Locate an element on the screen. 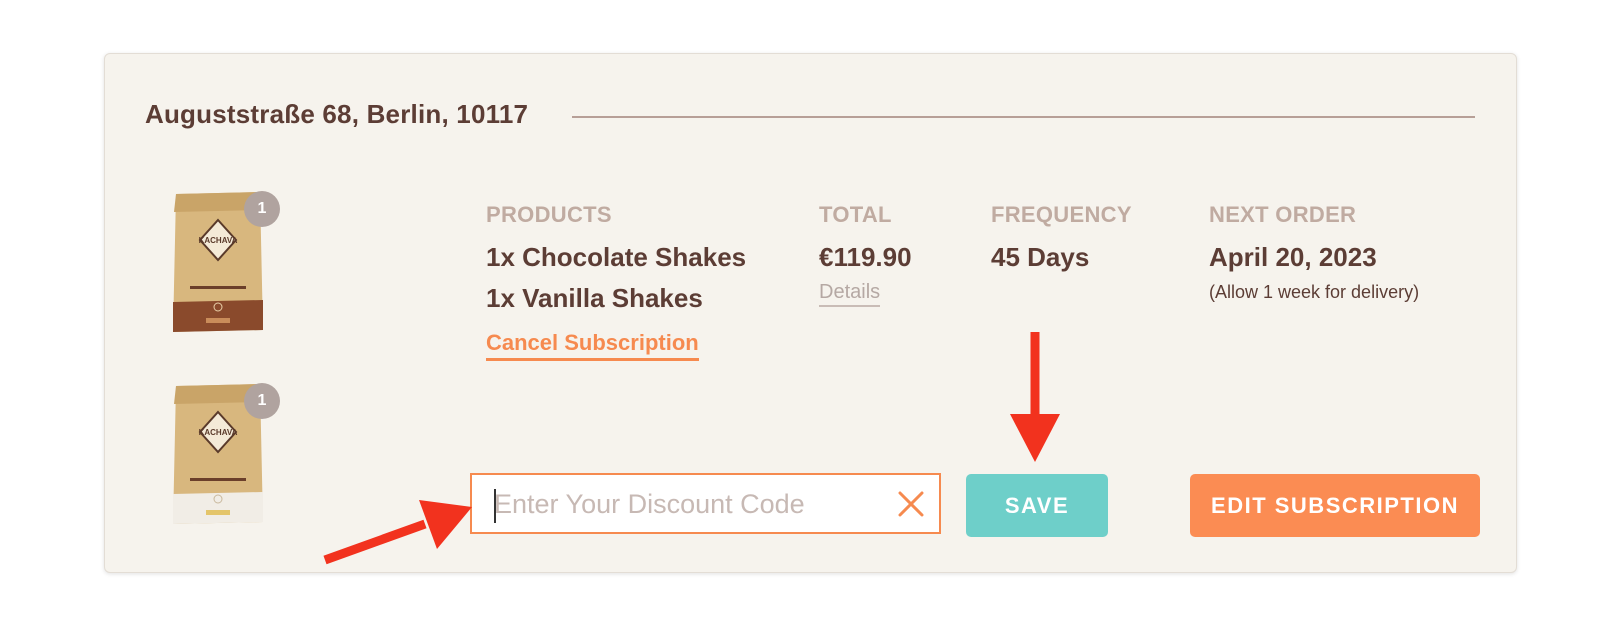 This screenshot has height=638, width=1602. total-header: TOTAL is located at coordinates (855, 214).